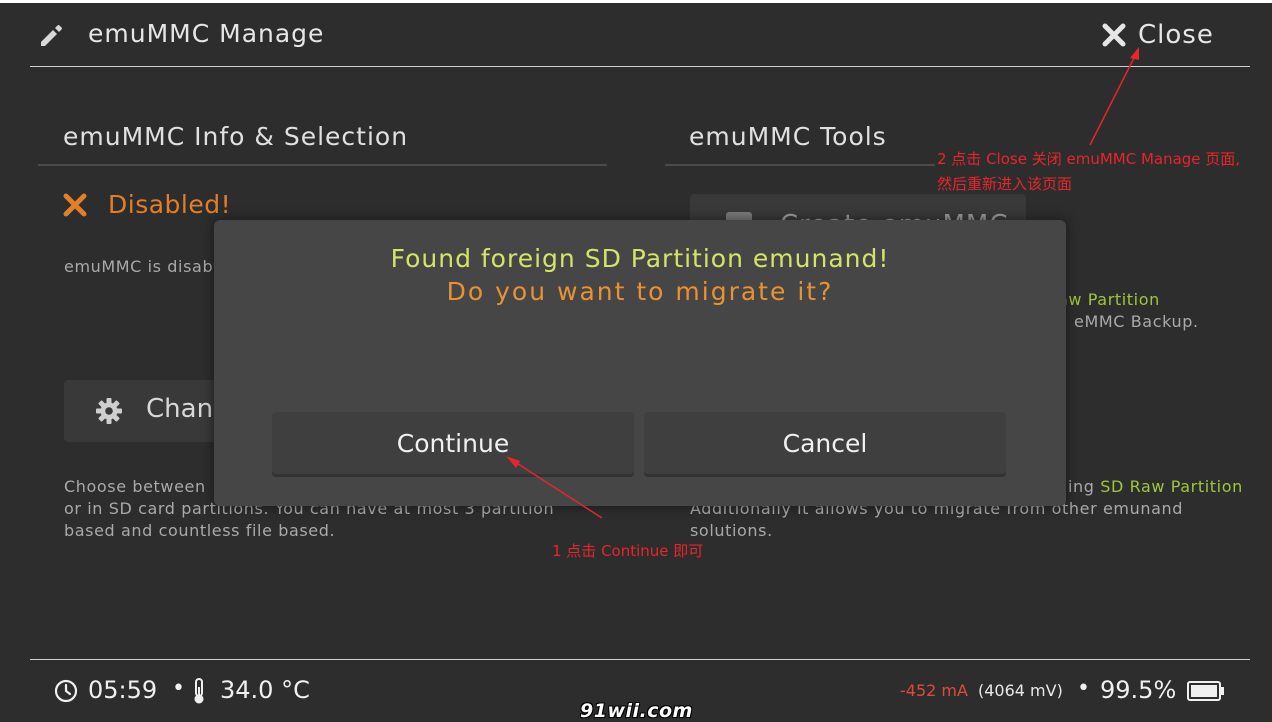 Image resolution: width=1272 pixels, height=722 pixels. Describe the element at coordinates (147, 411) in the screenshot. I see `change-emummc-button: Chang` at that location.